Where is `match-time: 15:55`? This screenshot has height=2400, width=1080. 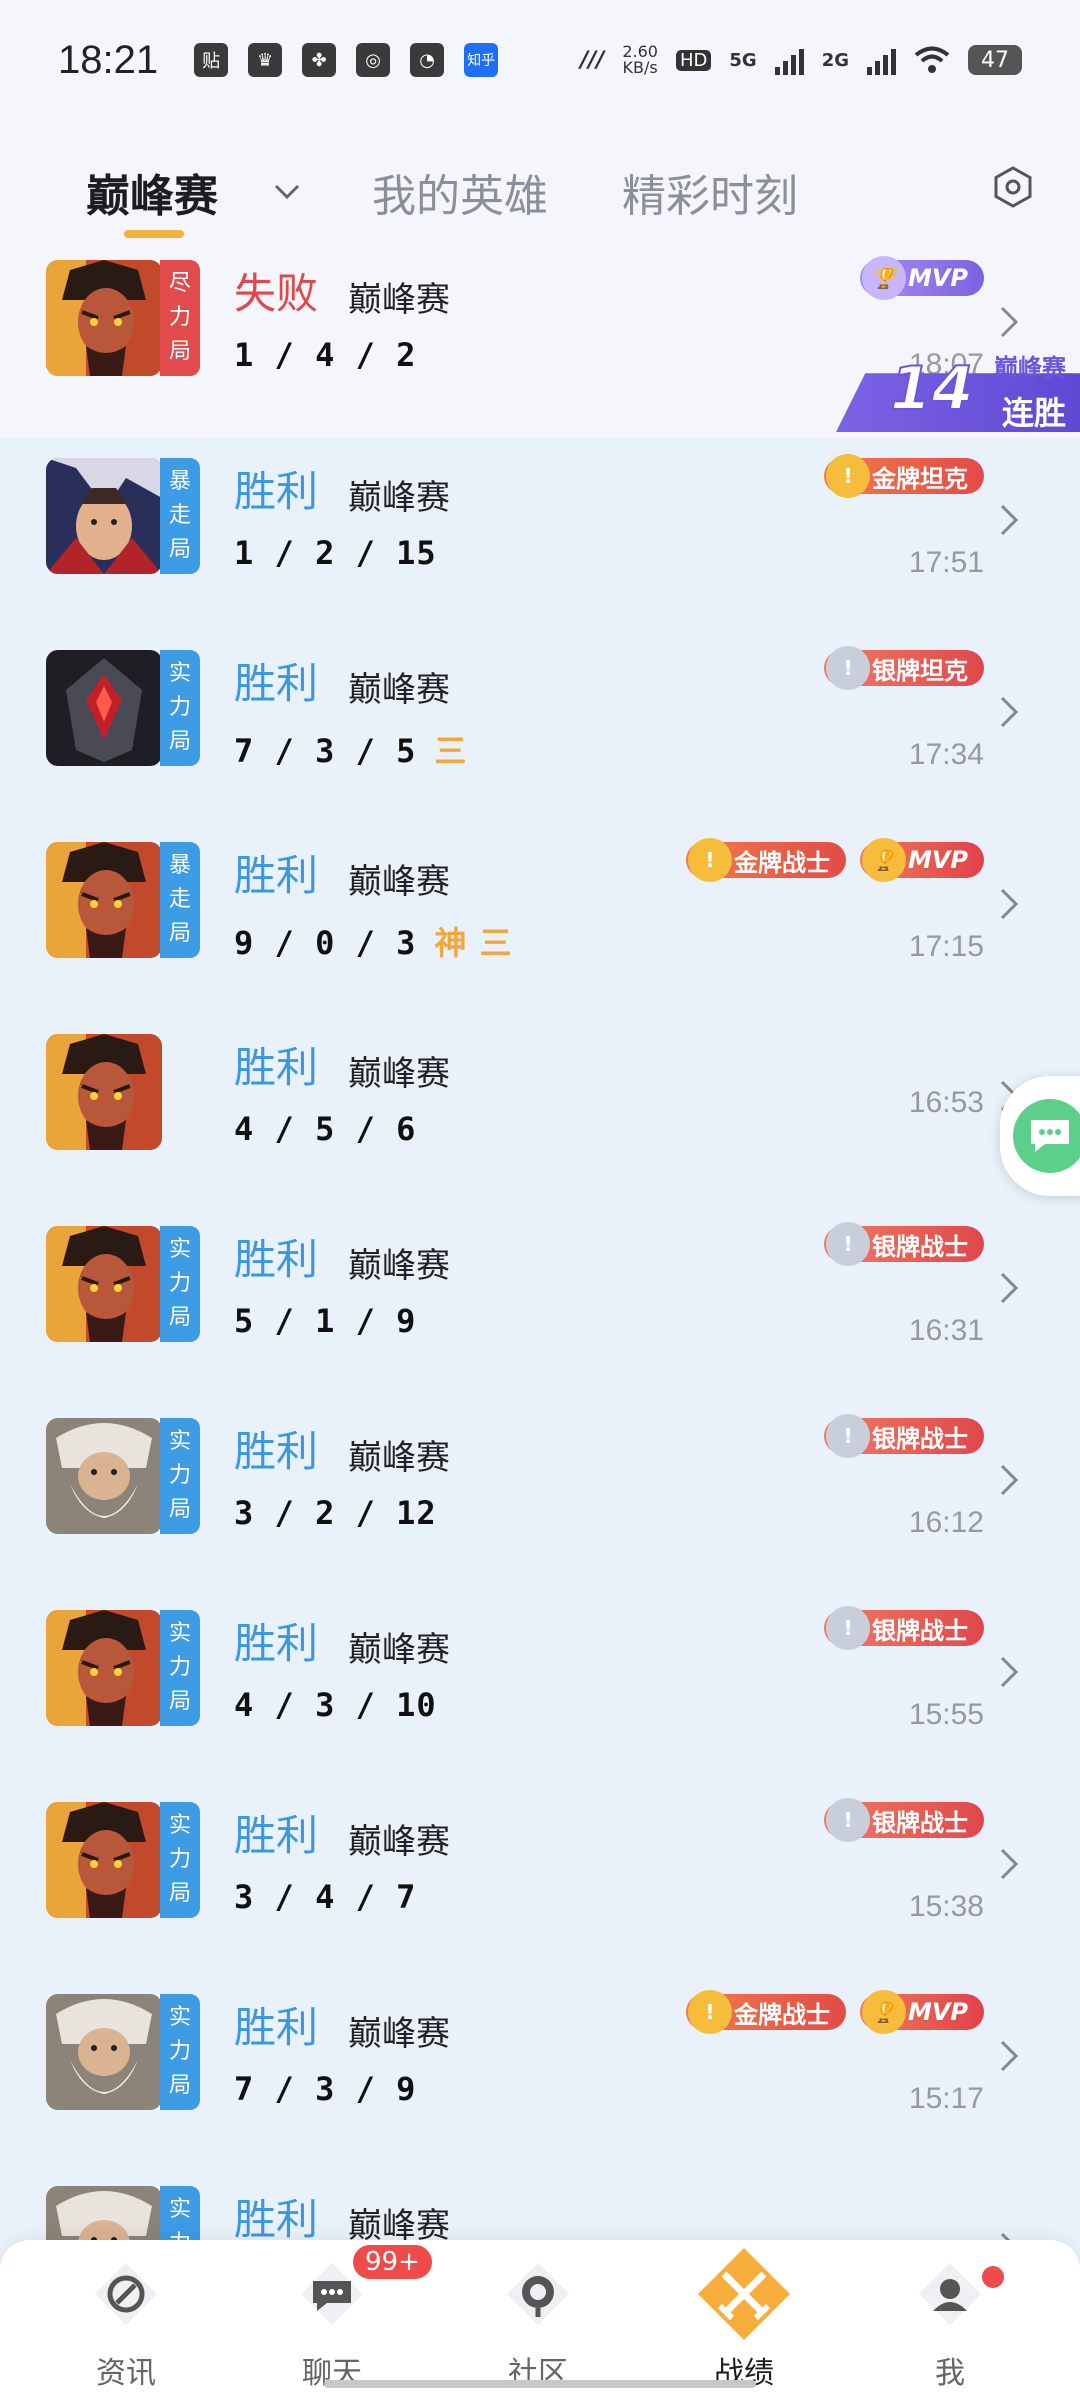
match-time: 15:55 is located at coordinates (946, 1714).